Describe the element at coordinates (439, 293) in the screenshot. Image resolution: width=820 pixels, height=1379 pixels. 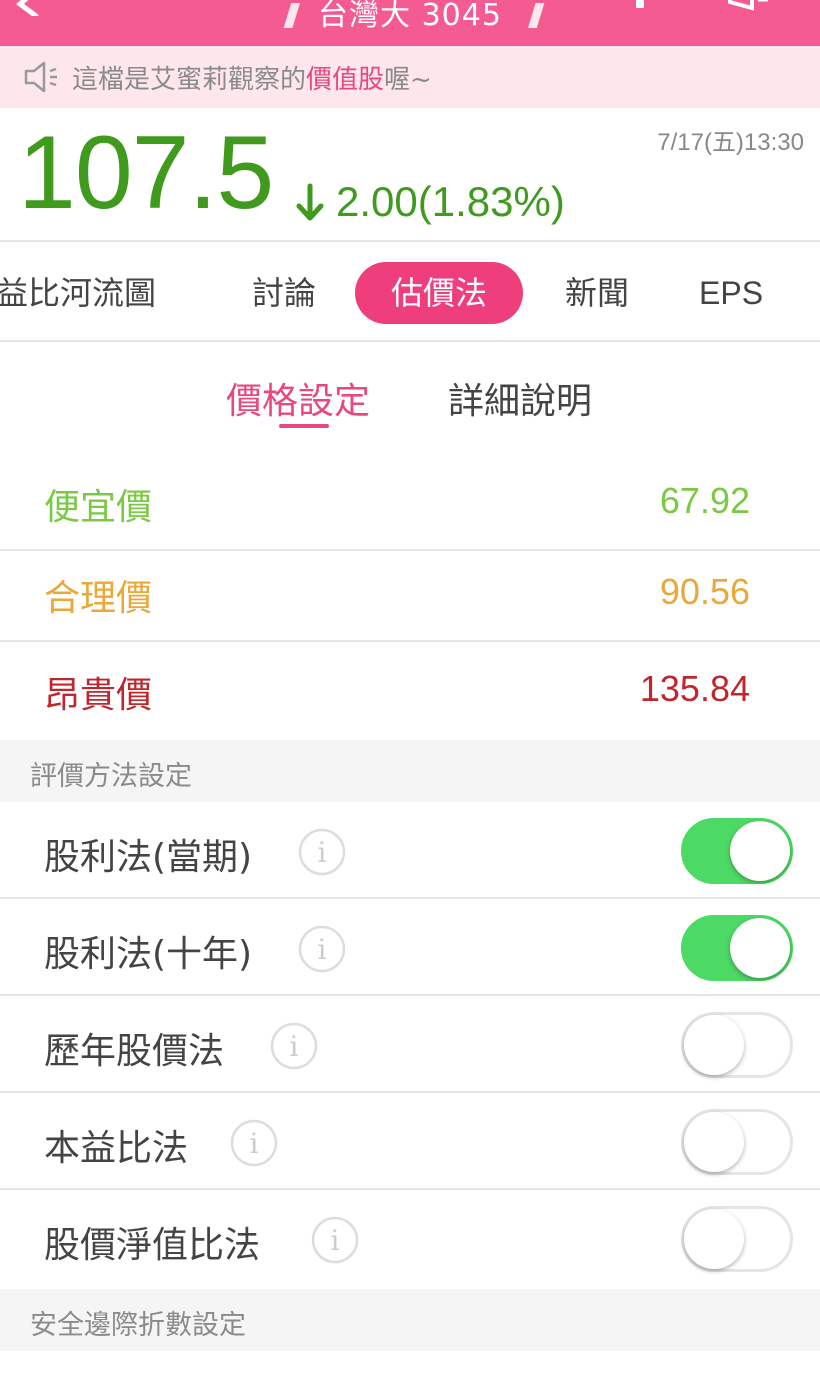
I see `tab-valuation: 估價法` at that location.